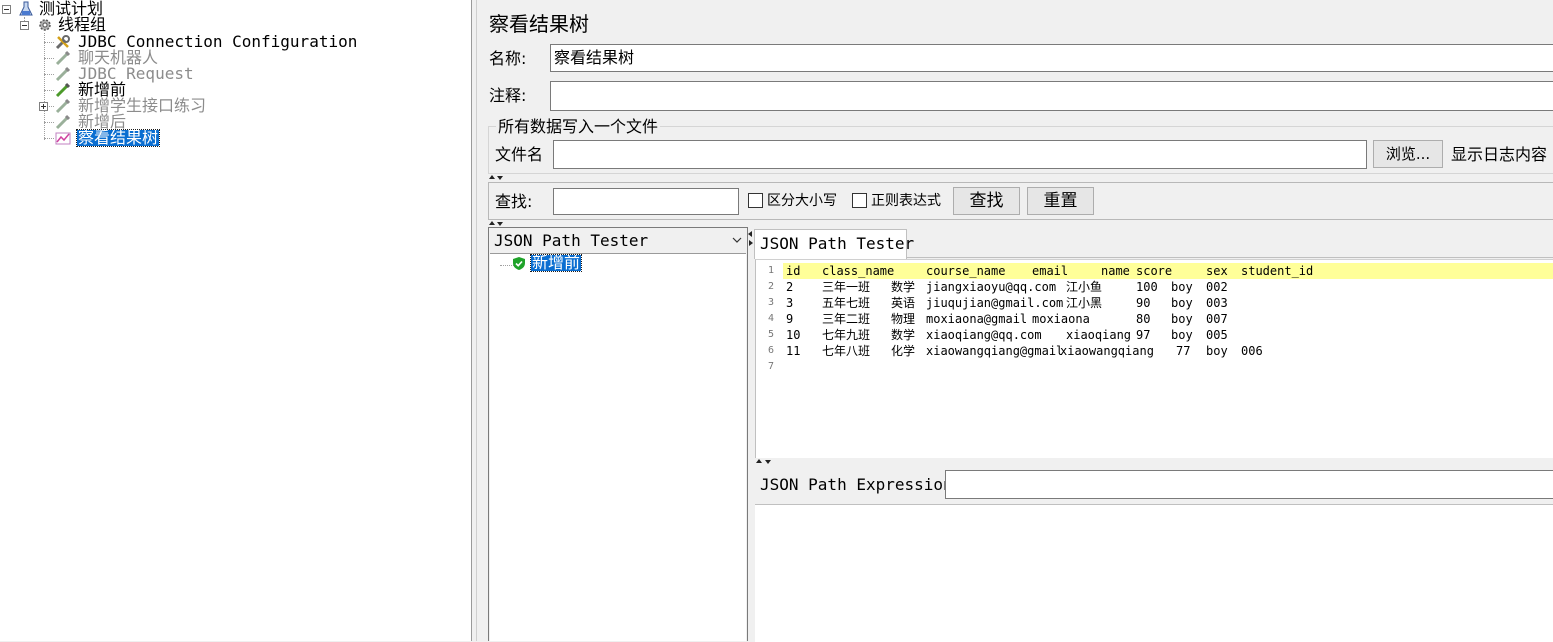 The image size is (1553, 642). I want to click on reset-button: 重置, so click(1060, 201).